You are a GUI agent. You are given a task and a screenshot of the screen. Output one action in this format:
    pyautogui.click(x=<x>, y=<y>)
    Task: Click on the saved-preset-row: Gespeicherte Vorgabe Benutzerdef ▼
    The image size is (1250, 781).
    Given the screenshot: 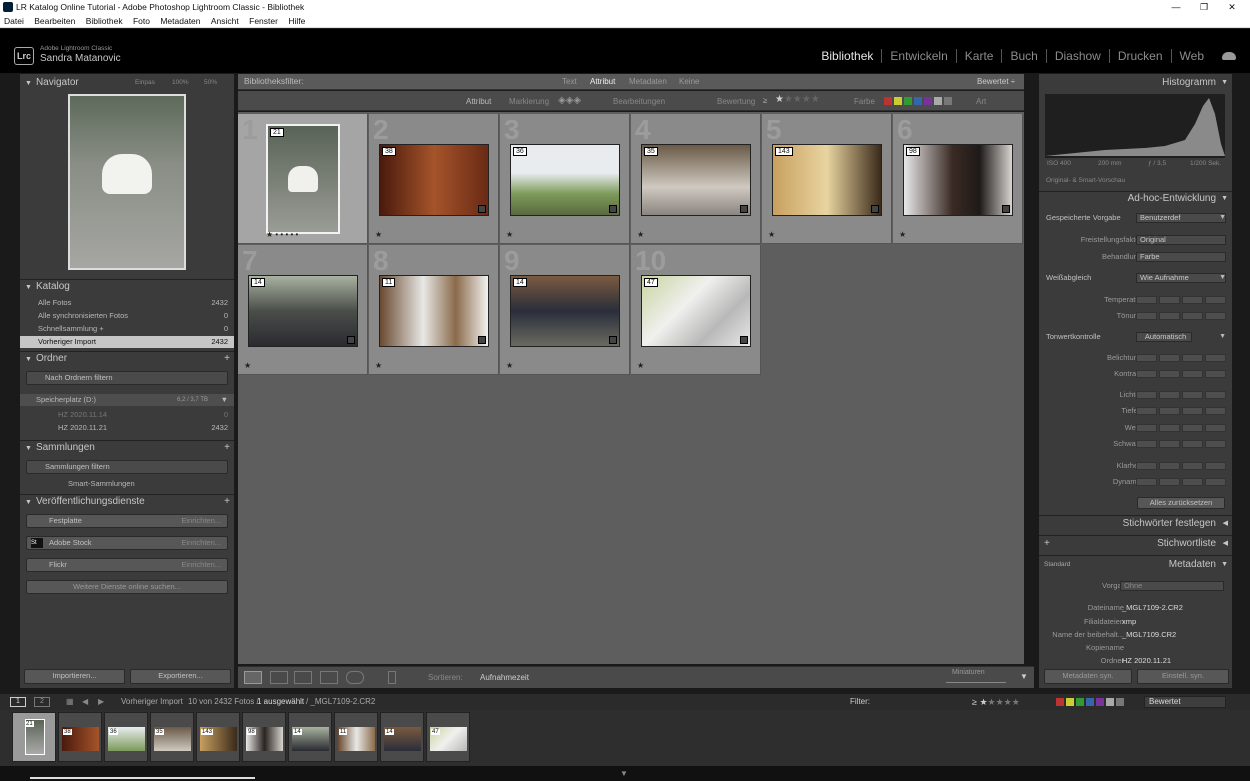 What is the action you would take?
    pyautogui.click(x=1135, y=218)
    